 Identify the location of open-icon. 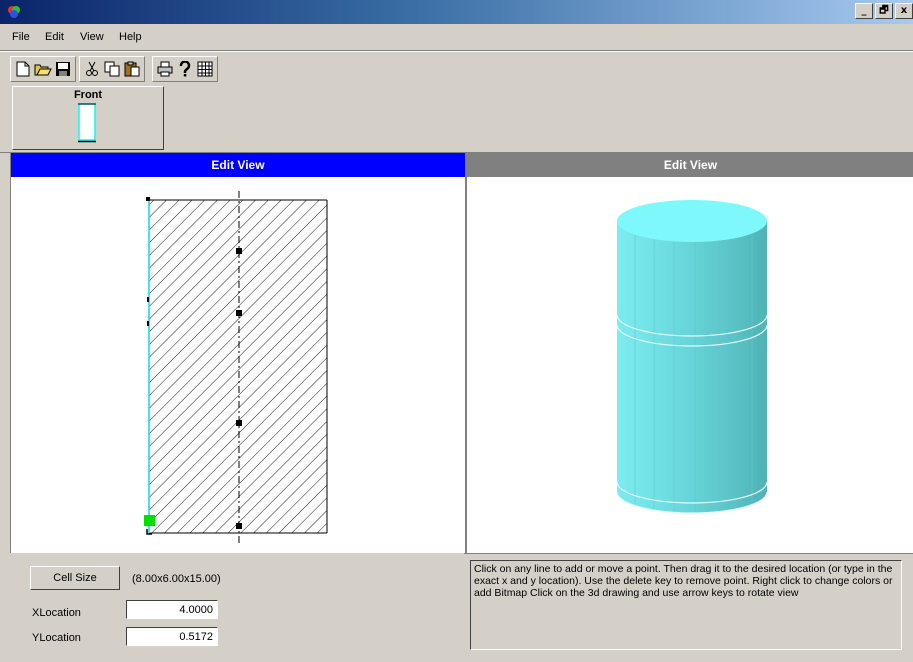
(43, 69).